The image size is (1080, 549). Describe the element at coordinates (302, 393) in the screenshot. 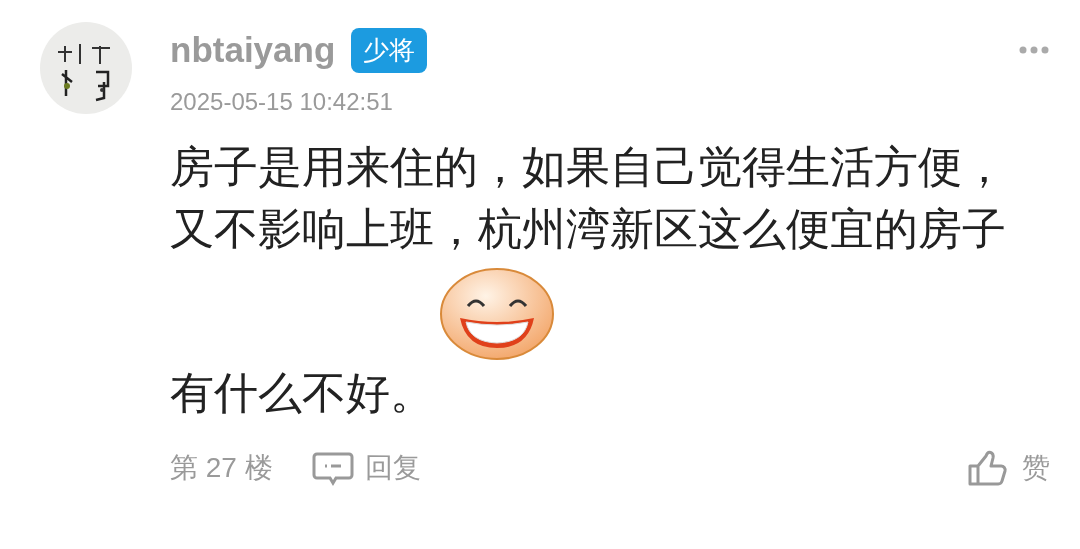

I see `comment-text: 有什么不好。` at that location.